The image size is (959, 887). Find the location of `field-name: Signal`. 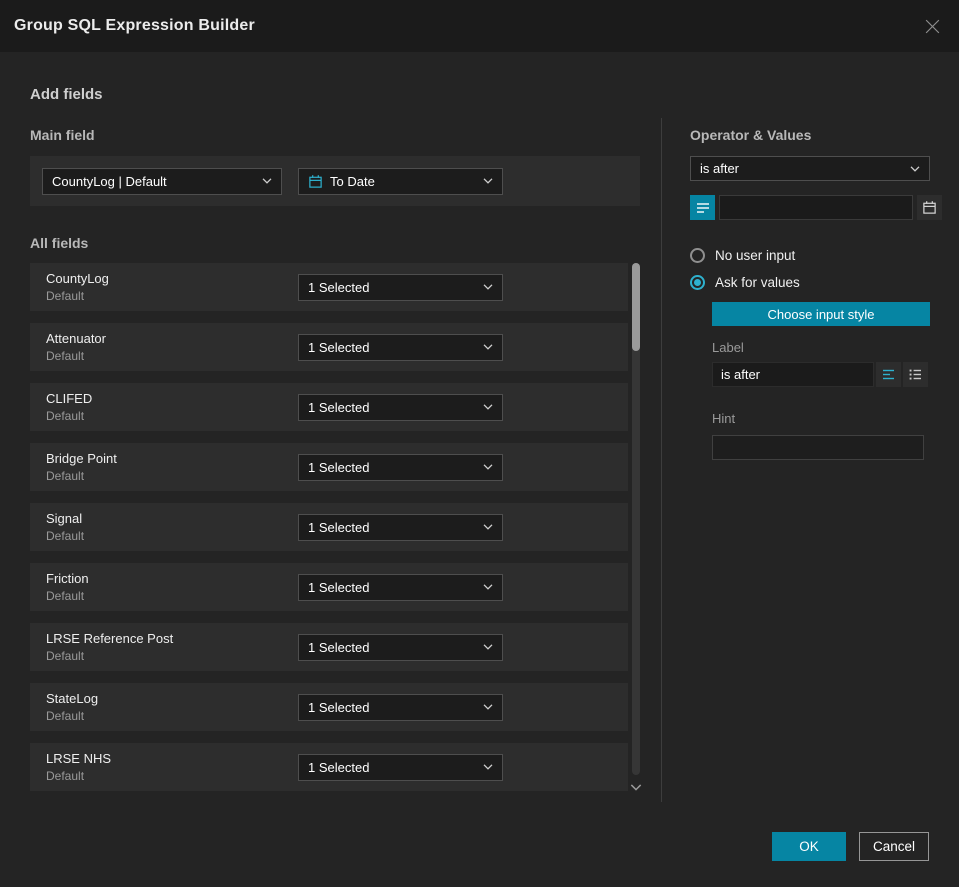

field-name: Signal is located at coordinates (64, 518).